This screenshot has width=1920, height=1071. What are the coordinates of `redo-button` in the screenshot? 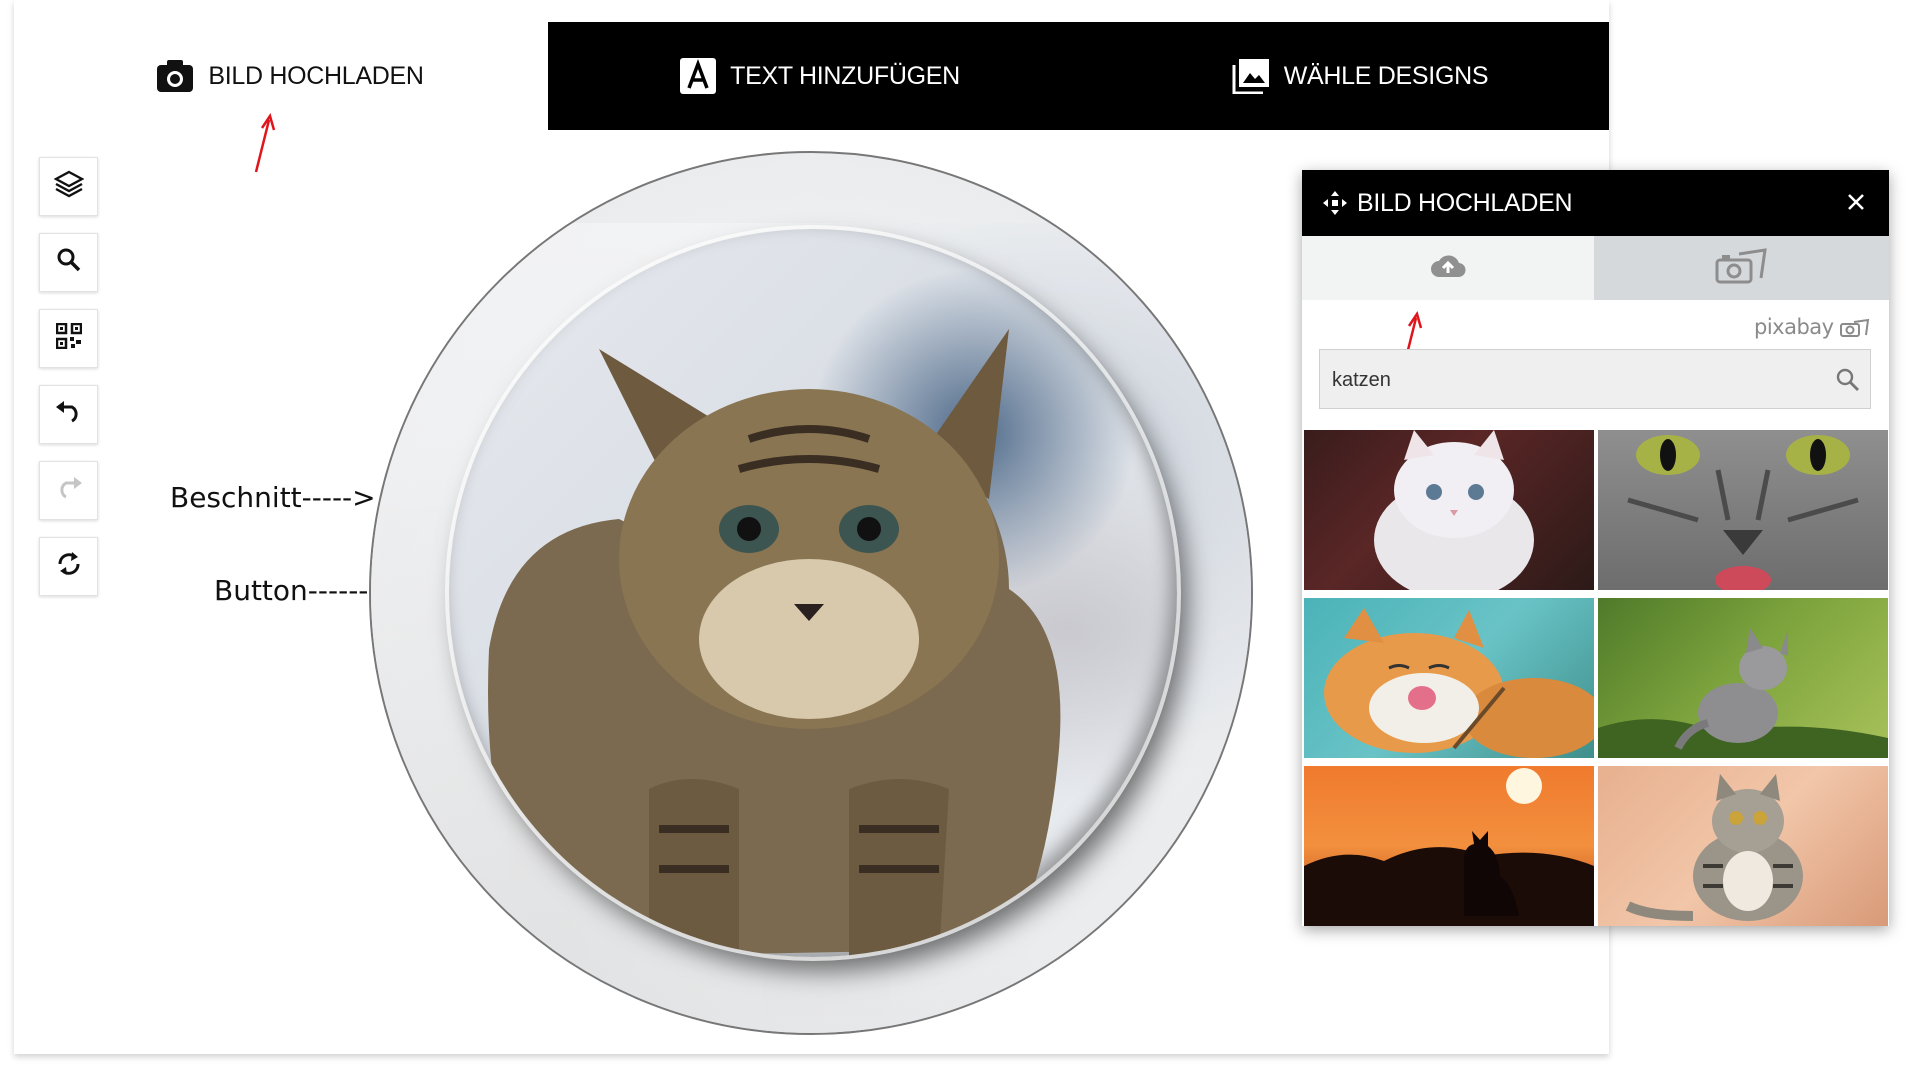 It's located at (68, 490).